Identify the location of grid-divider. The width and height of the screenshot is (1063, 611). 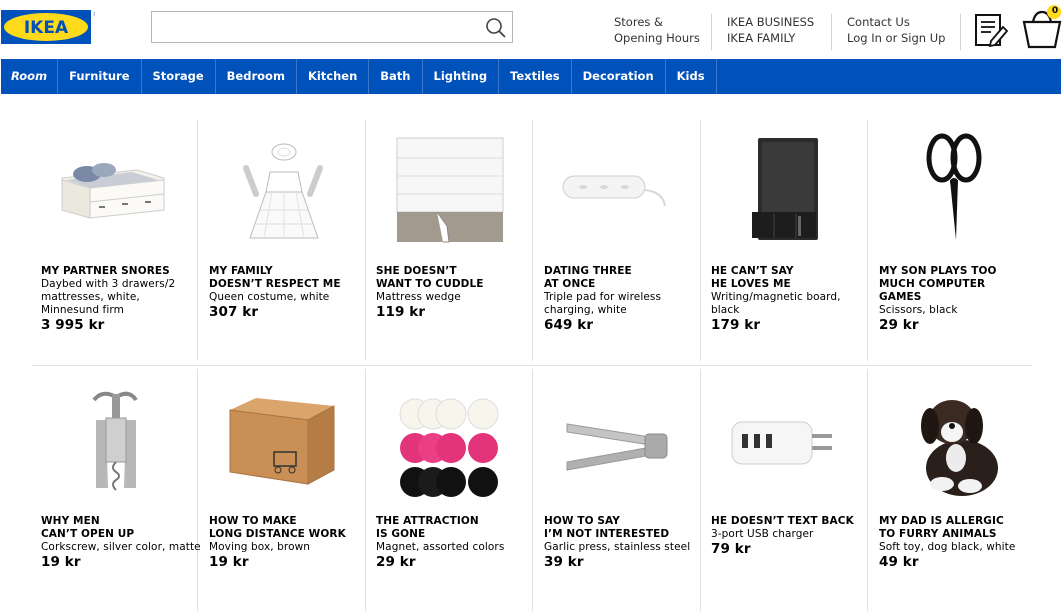
(532, 365).